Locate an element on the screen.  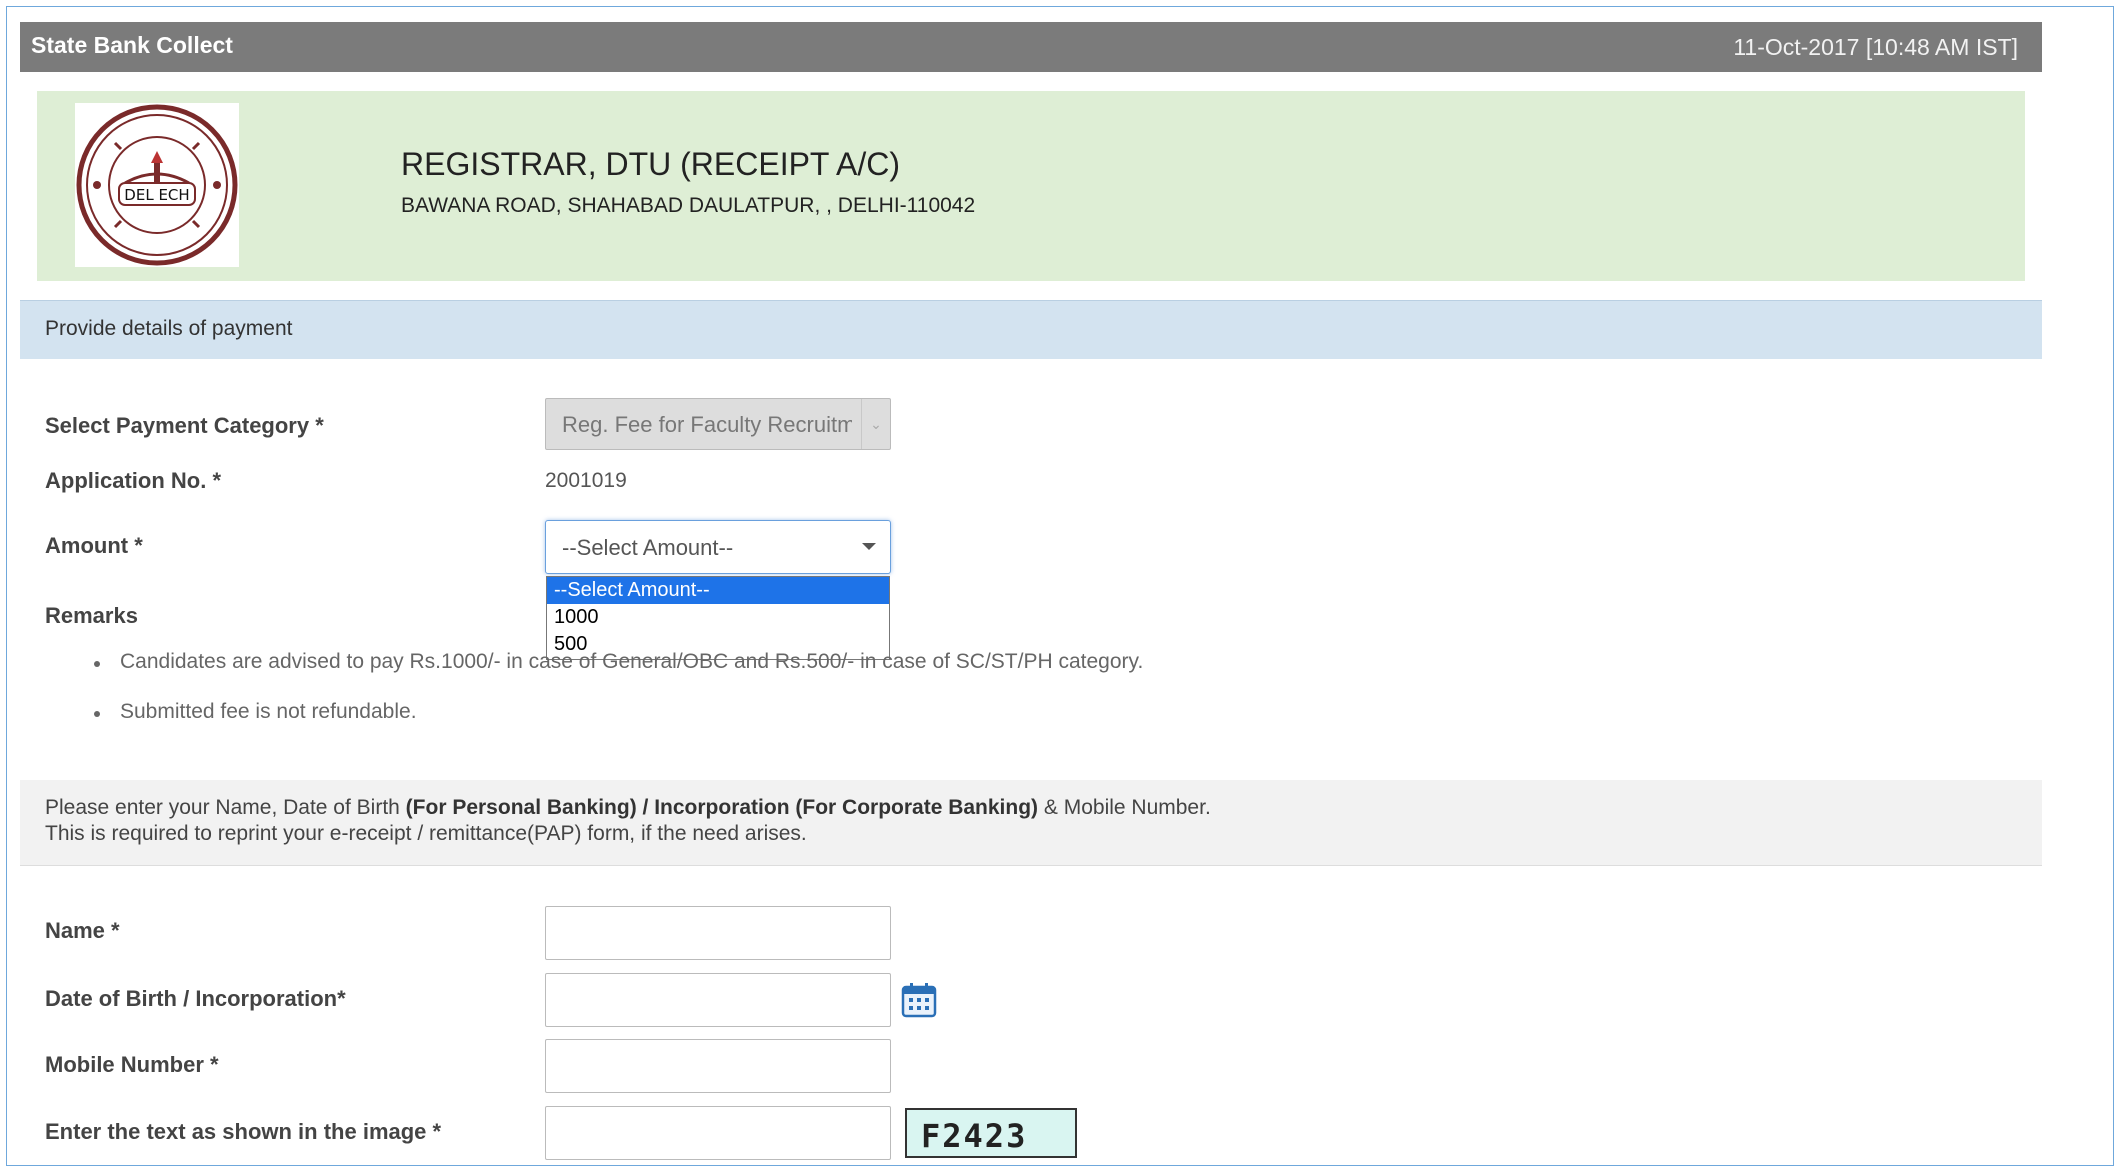
remark-item: Submitted fee is not refundable. is located at coordinates (610, 725).